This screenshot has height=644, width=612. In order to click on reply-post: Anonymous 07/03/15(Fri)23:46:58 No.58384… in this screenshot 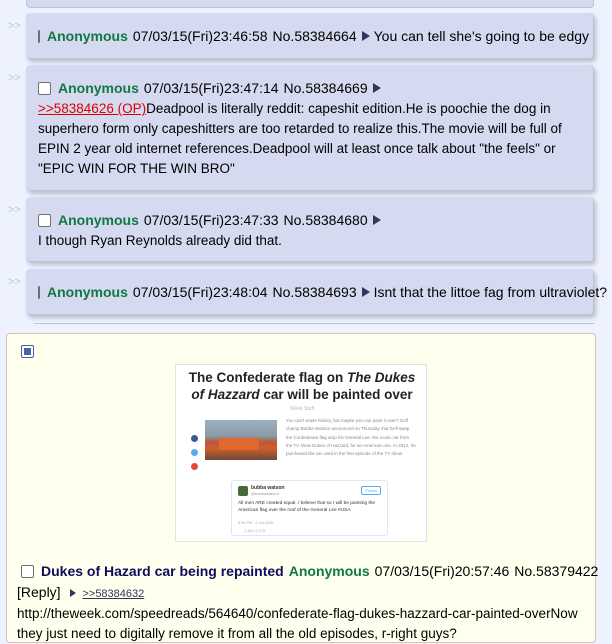, I will do `click(310, 36)`.